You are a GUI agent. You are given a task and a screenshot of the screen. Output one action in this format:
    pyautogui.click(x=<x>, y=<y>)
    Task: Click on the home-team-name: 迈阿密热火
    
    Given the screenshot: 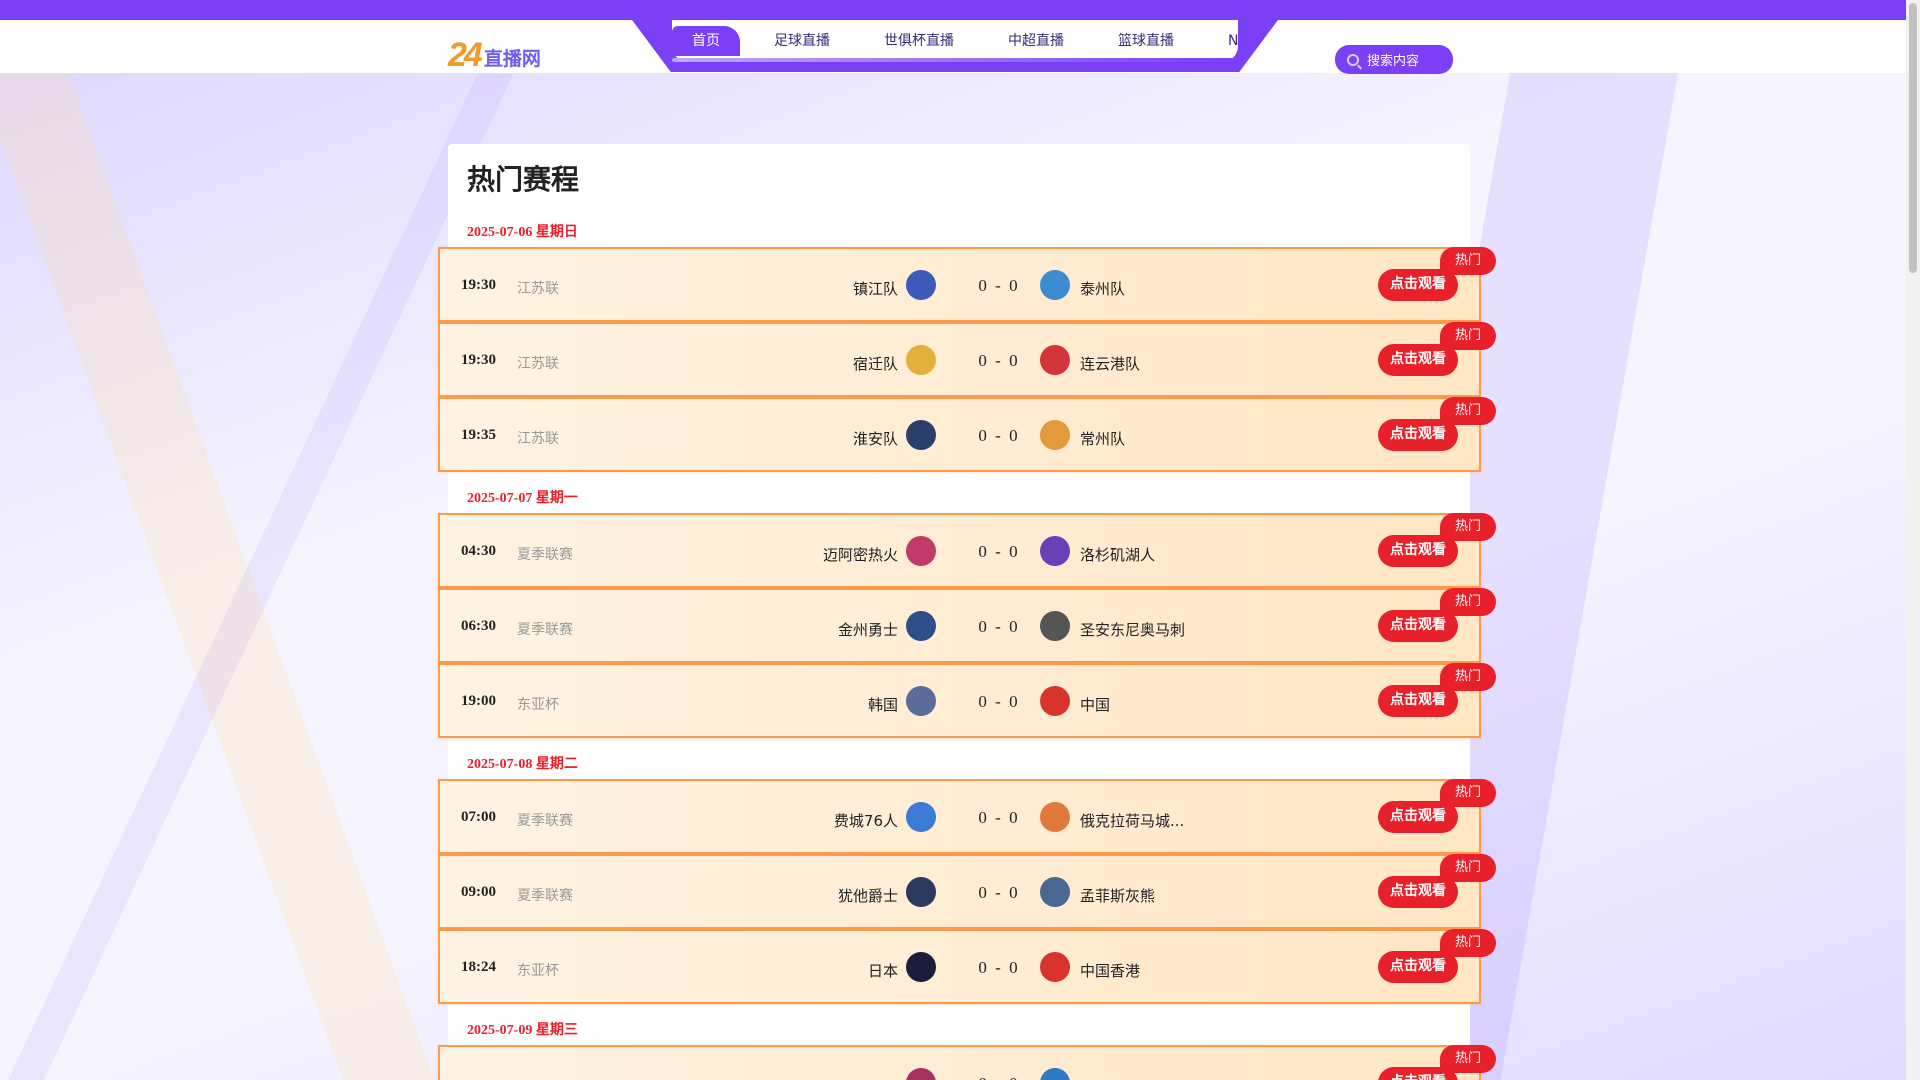 What is the action you would take?
    pyautogui.click(x=860, y=555)
    